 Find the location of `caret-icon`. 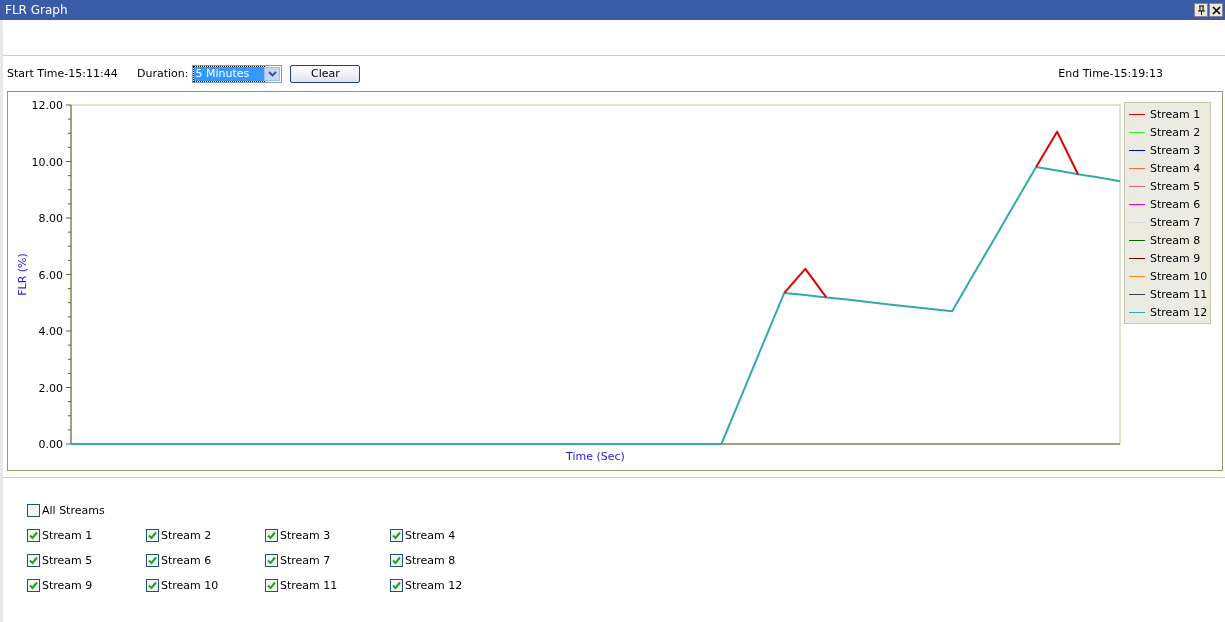

caret-icon is located at coordinates (272, 73).